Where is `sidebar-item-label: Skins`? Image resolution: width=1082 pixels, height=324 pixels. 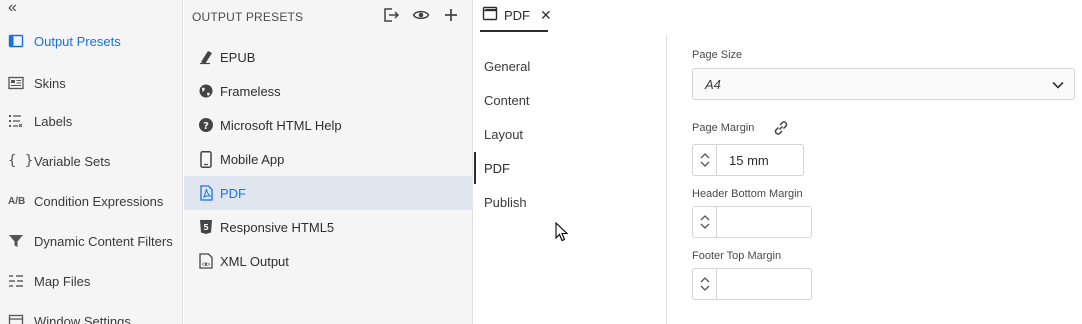
sidebar-item-label: Skins is located at coordinates (50, 83).